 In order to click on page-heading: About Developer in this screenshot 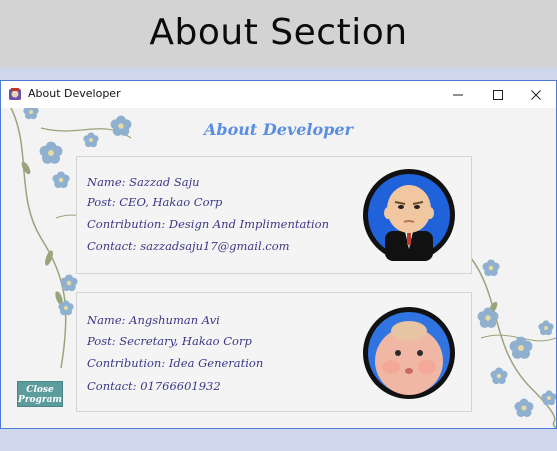, I will do `click(278, 129)`.